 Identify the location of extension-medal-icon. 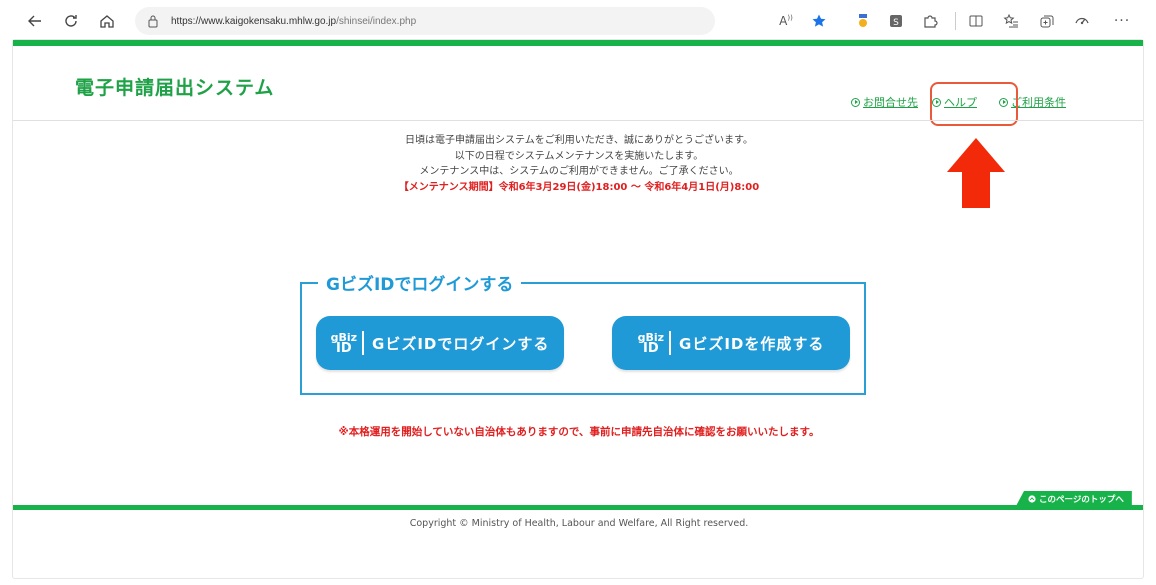
(863, 21).